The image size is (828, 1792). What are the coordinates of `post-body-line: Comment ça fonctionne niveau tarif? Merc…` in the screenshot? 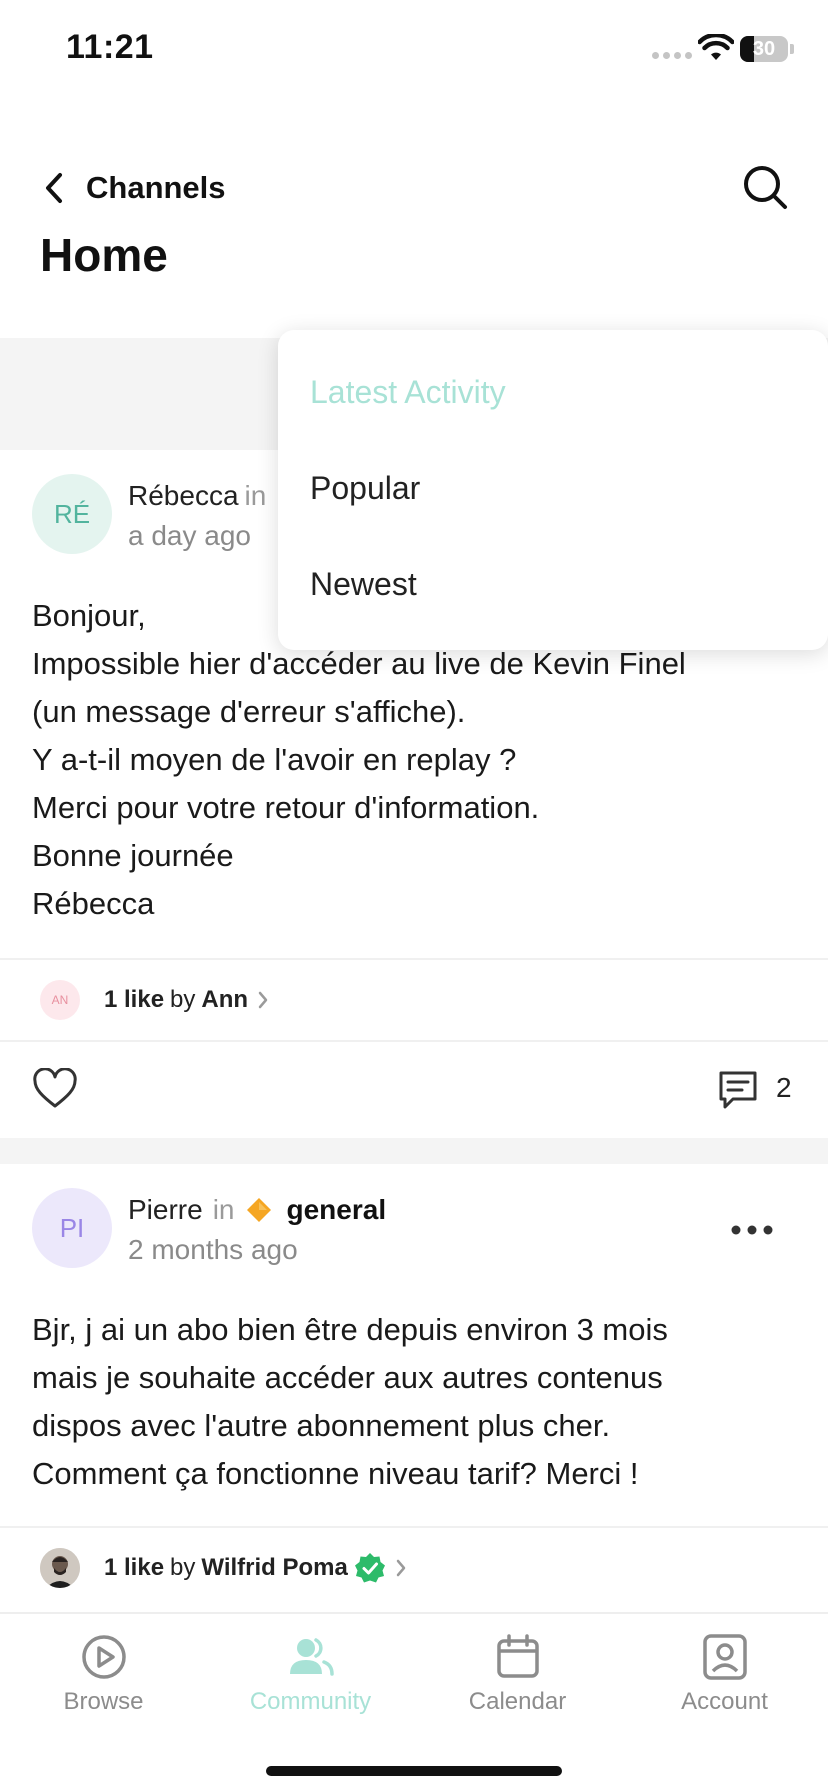 It's located at (335, 1473).